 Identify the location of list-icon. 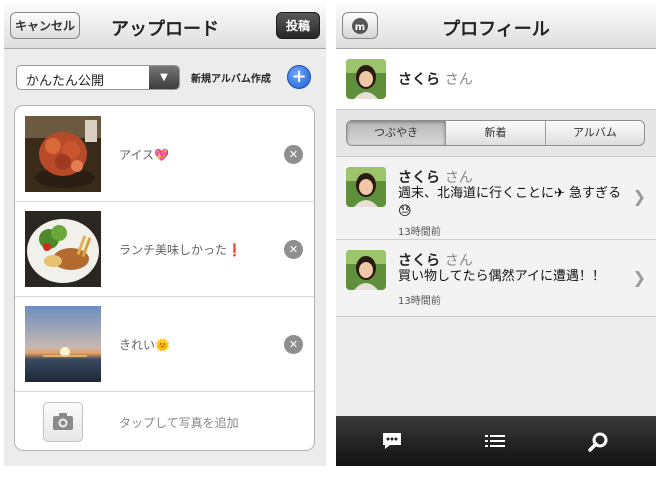
(495, 441).